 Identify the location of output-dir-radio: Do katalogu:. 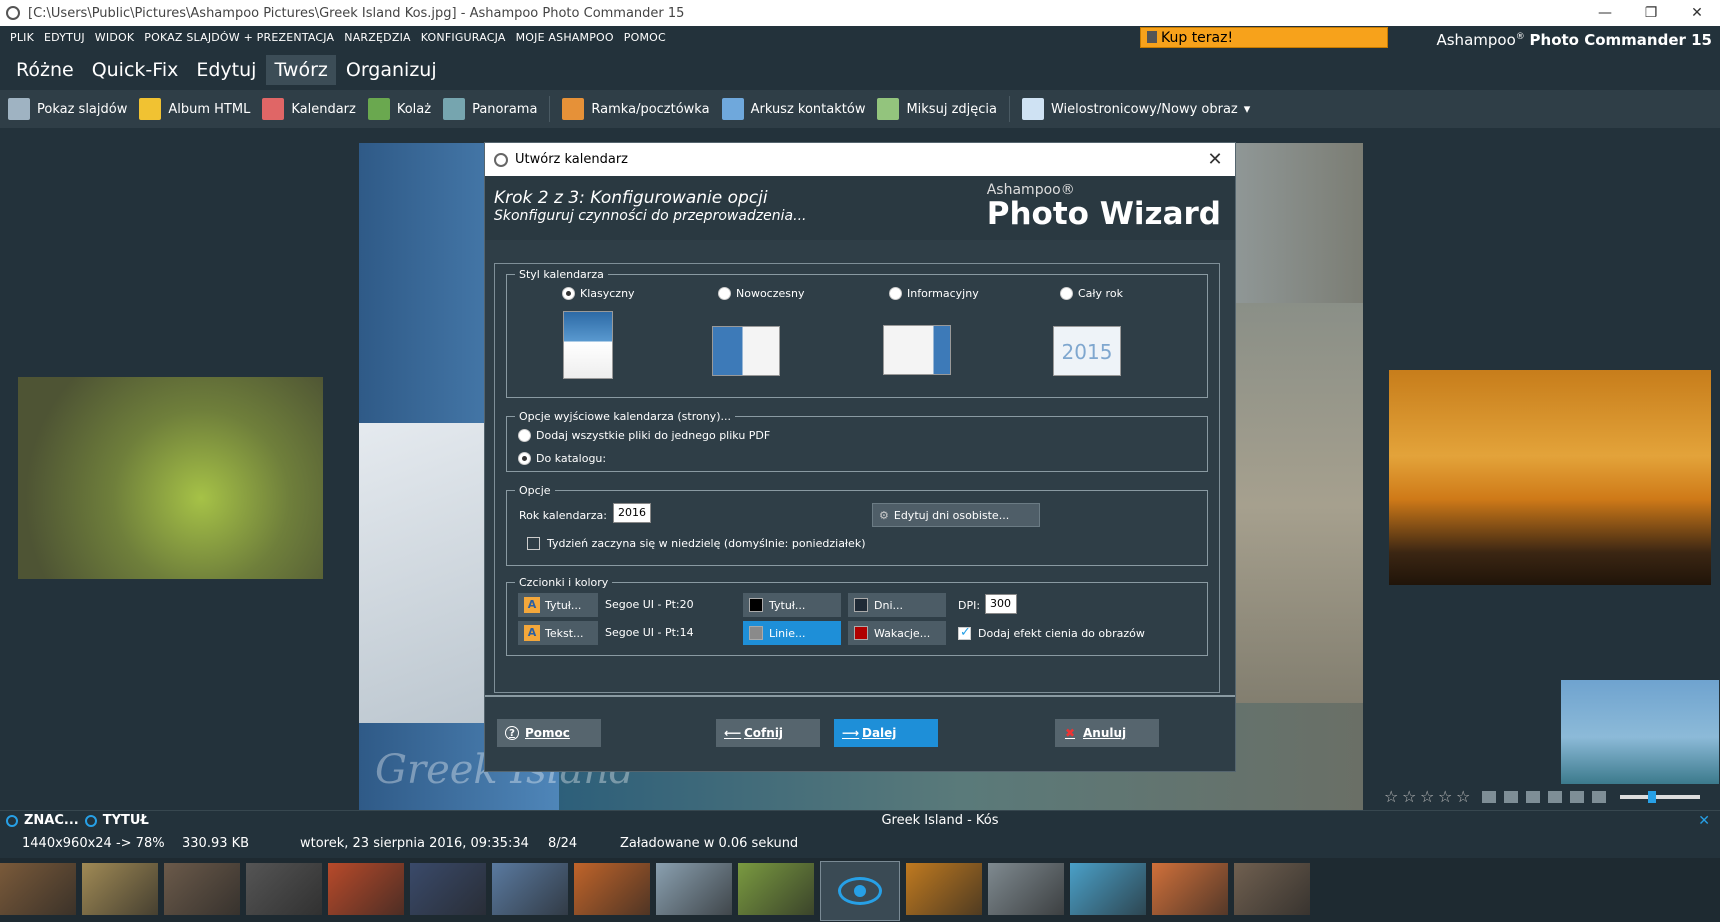
(562, 458).